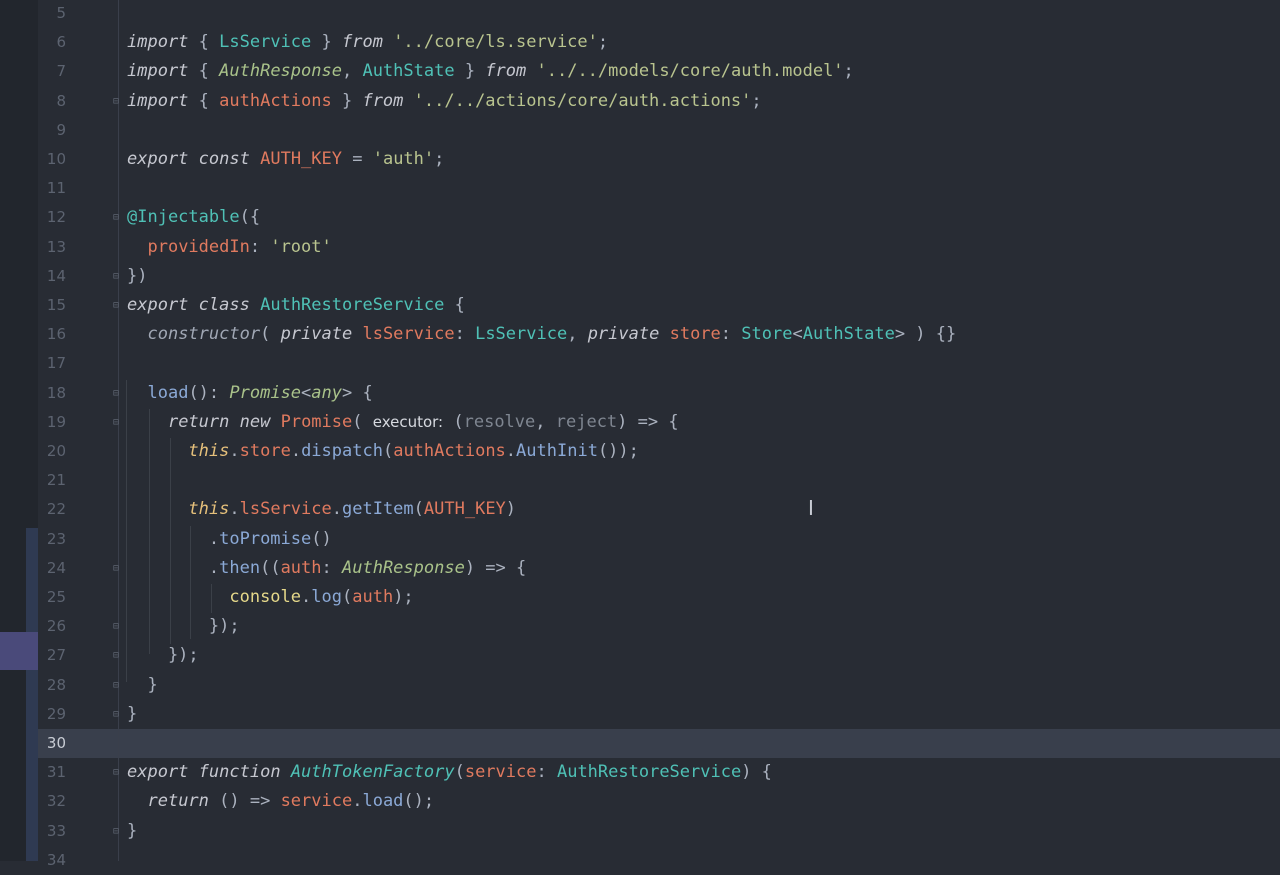  Describe the element at coordinates (56, 655) in the screenshot. I see `line-number: 27` at that location.